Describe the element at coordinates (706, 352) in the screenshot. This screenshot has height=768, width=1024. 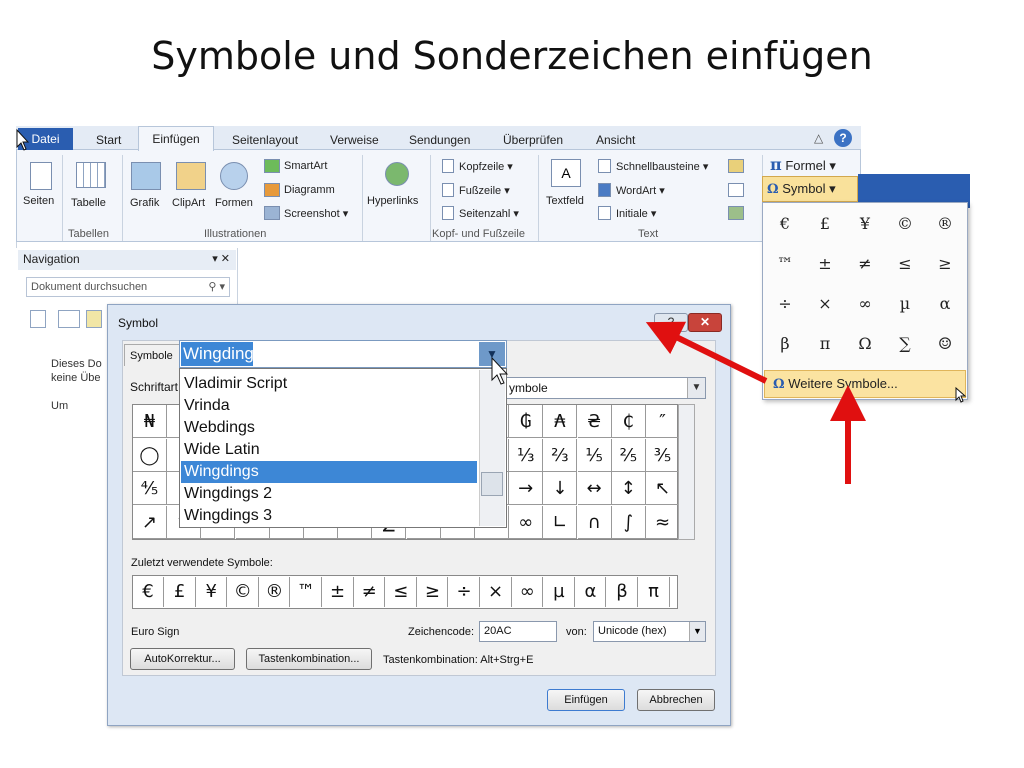
I see `arrow-to-dialog` at that location.